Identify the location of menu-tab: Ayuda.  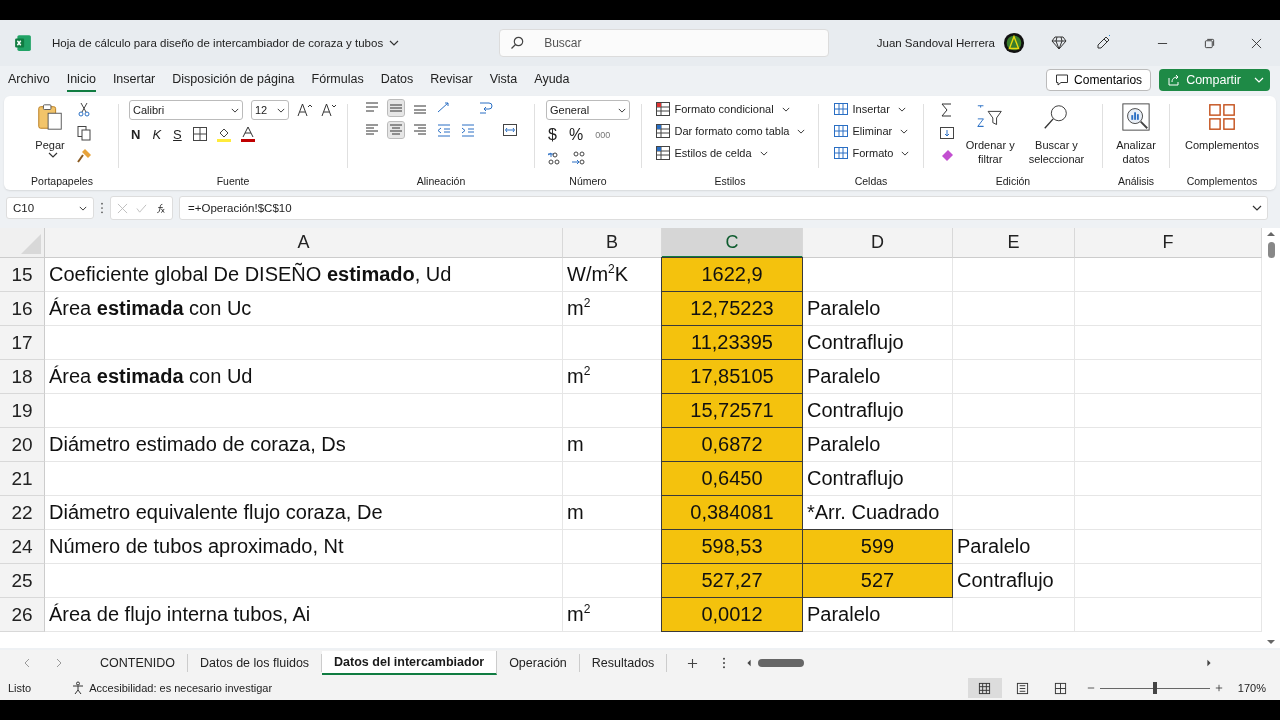
(552, 80).